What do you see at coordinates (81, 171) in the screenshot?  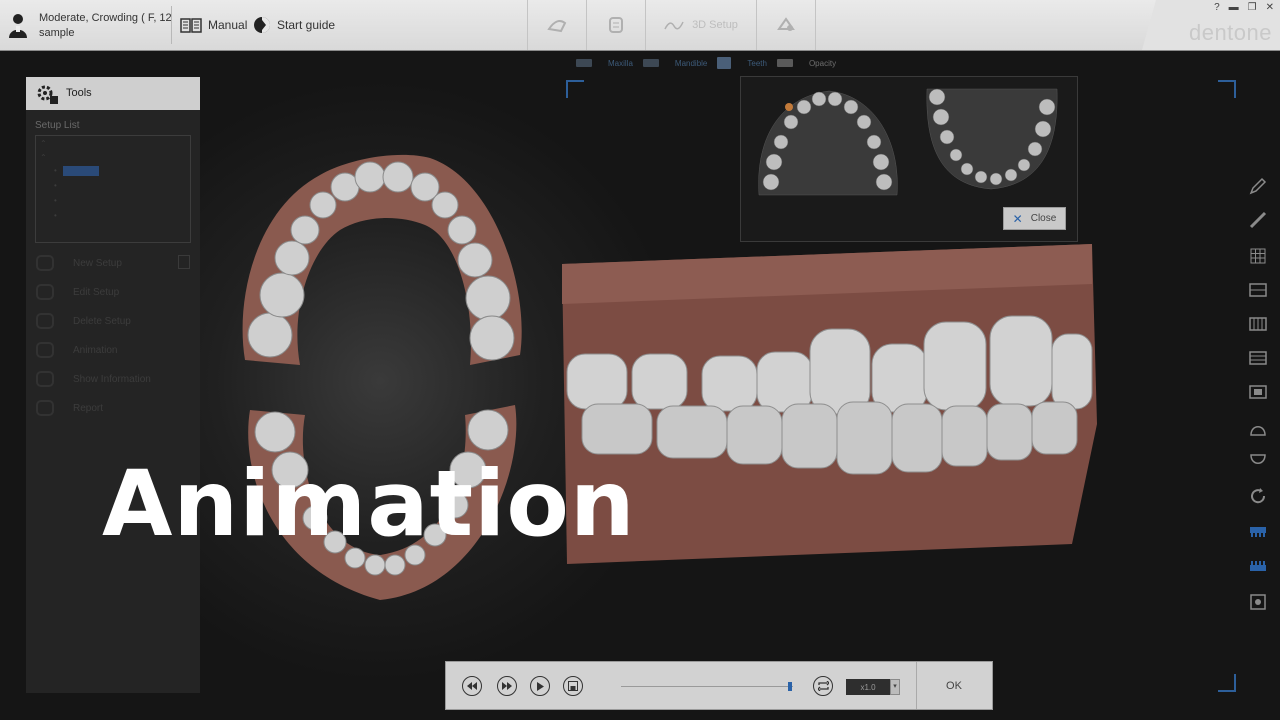 I see `setup-list-selected-item` at bounding box center [81, 171].